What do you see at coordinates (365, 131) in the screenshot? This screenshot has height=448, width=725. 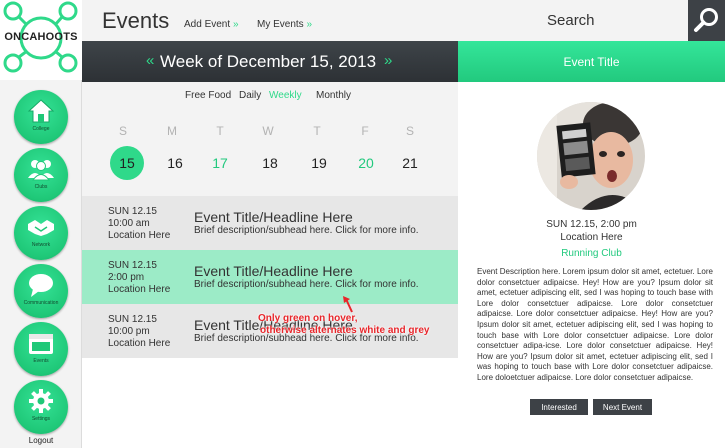 I see `day-of-week-label: F` at bounding box center [365, 131].